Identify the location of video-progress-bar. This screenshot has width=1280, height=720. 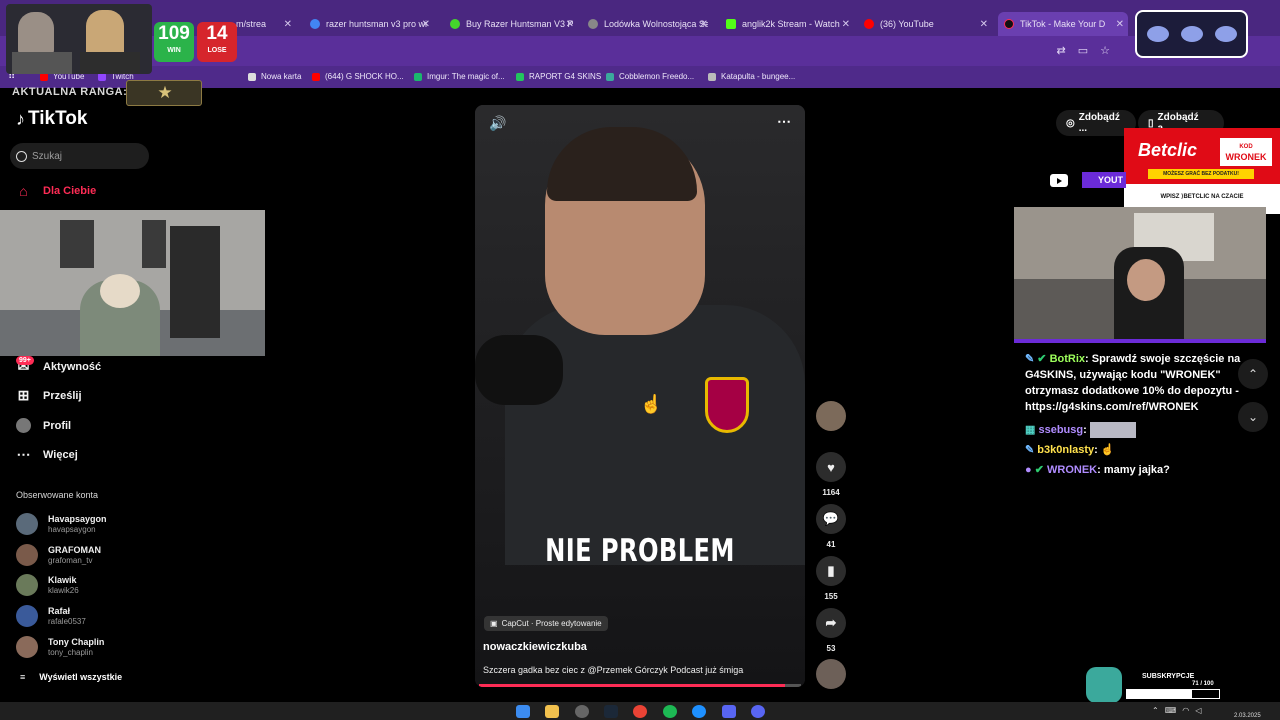
(640, 685).